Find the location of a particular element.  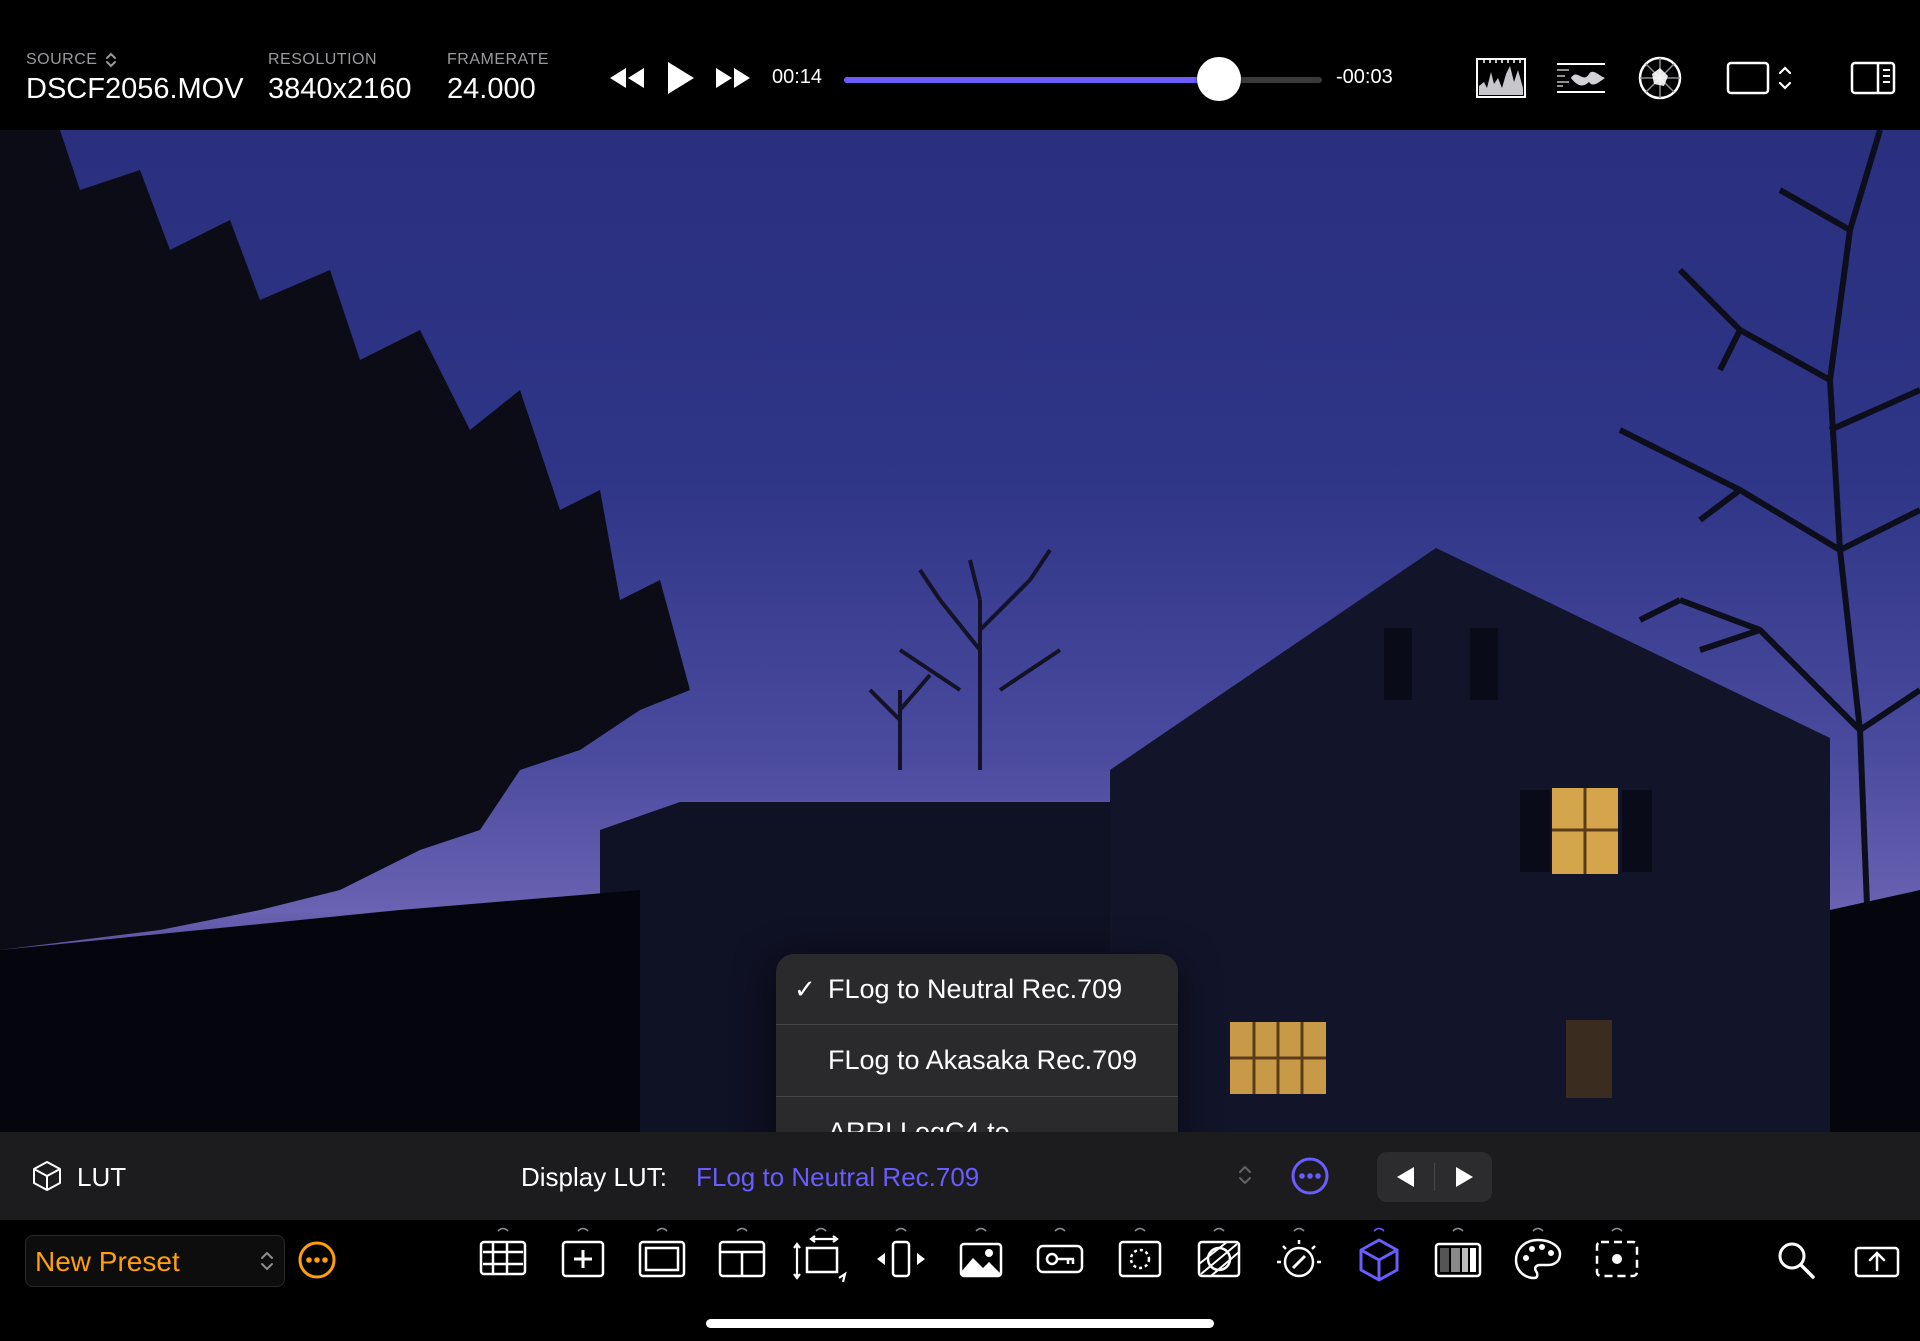

layout-icon is located at coordinates (742, 1259).